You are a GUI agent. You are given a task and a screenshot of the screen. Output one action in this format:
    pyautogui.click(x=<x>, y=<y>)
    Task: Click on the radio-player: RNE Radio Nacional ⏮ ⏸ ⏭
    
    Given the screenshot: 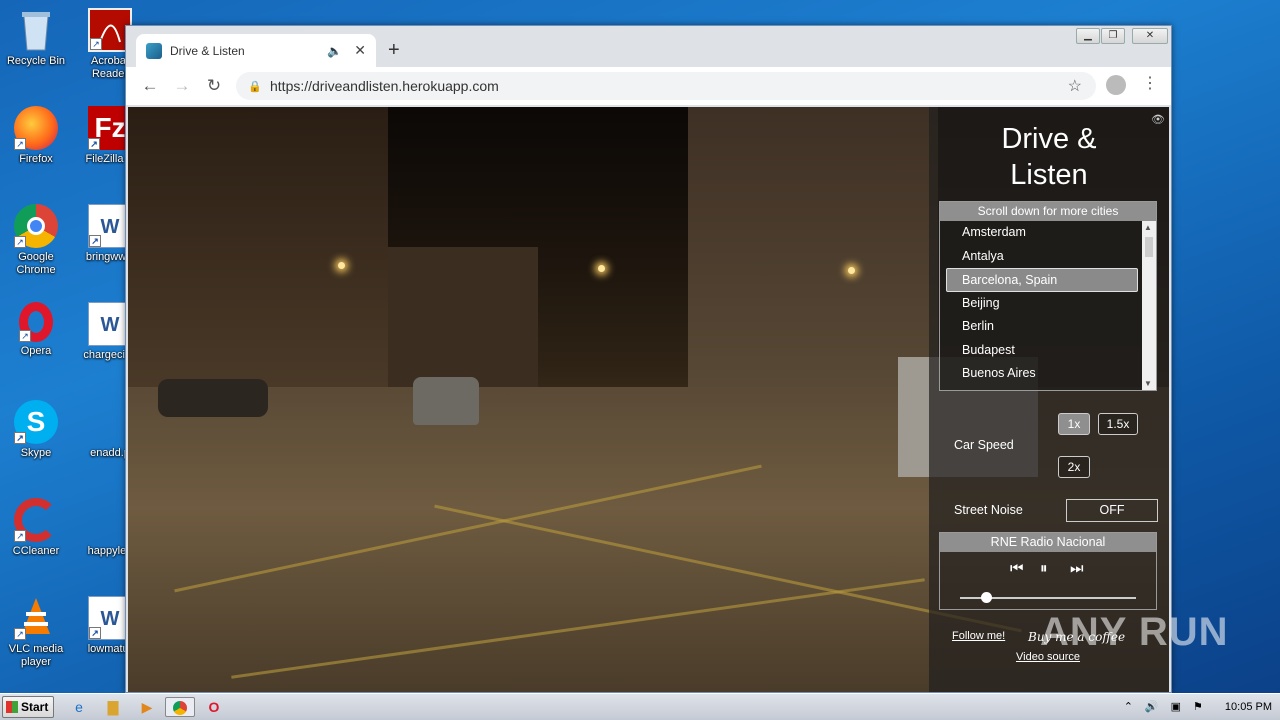 What is the action you would take?
    pyautogui.click(x=1048, y=571)
    